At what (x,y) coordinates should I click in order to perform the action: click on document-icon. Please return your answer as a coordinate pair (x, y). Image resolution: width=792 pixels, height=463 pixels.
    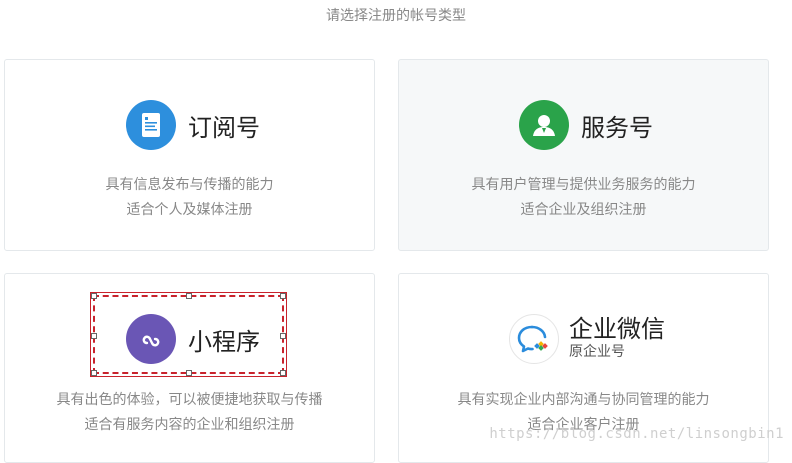
    Looking at the image, I should click on (151, 125).